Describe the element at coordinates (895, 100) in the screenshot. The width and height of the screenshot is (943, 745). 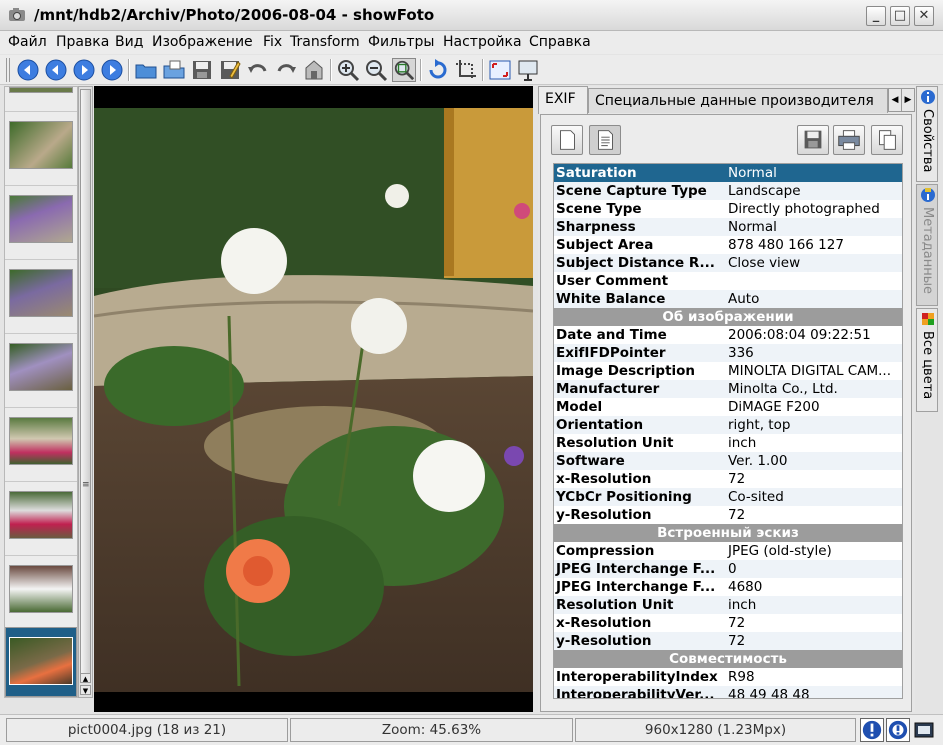
I see `tab-scroll-left: ◀` at that location.